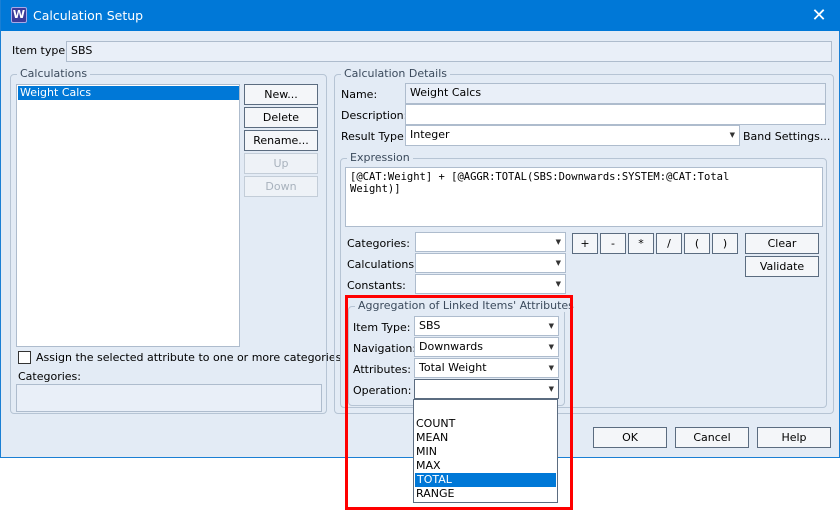 The image size is (840, 510). I want to click on categories-label: Categories:, so click(49, 376).